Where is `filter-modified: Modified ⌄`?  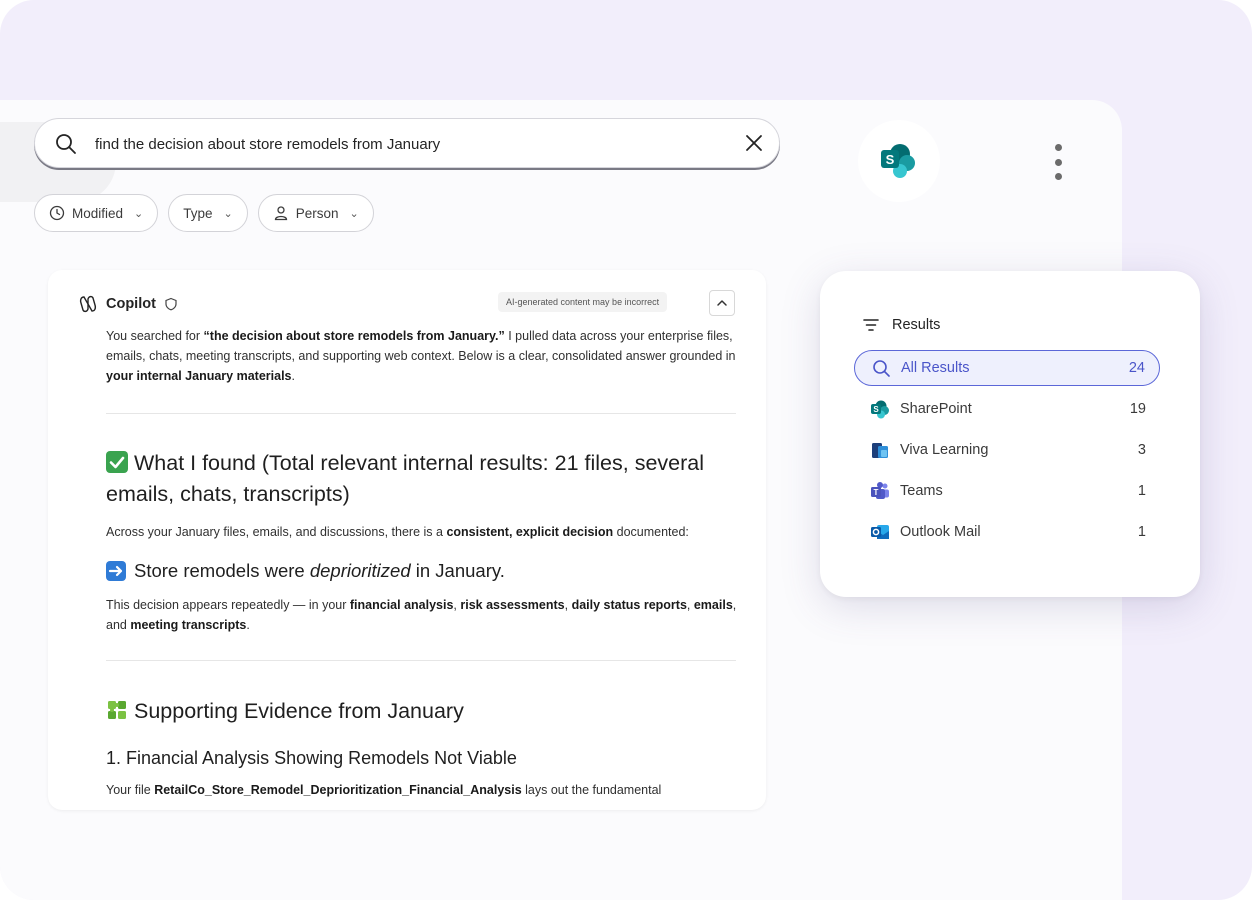 filter-modified: Modified ⌄ is located at coordinates (96, 213).